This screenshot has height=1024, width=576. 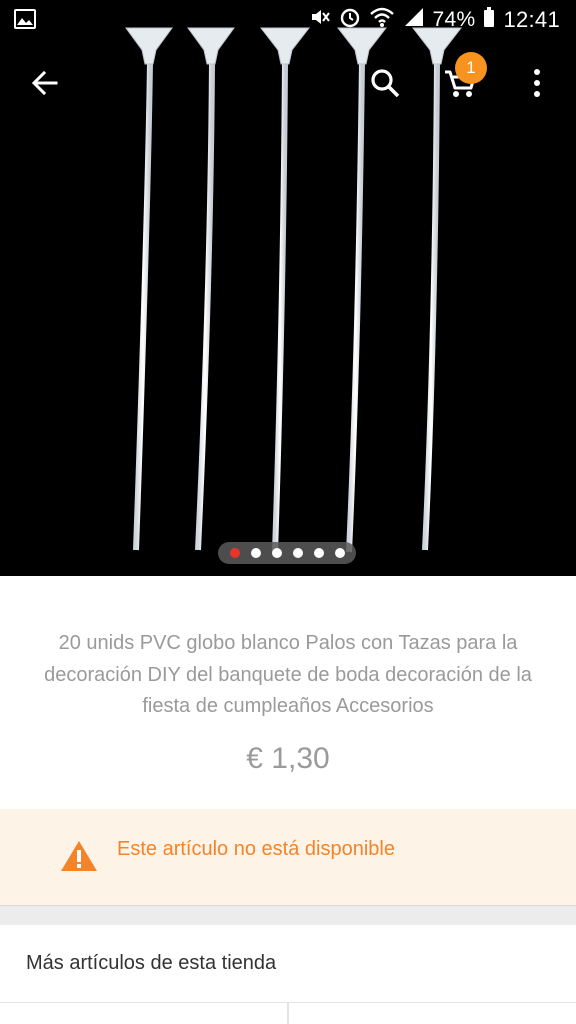 I want to click on back-button, so click(x=45, y=83).